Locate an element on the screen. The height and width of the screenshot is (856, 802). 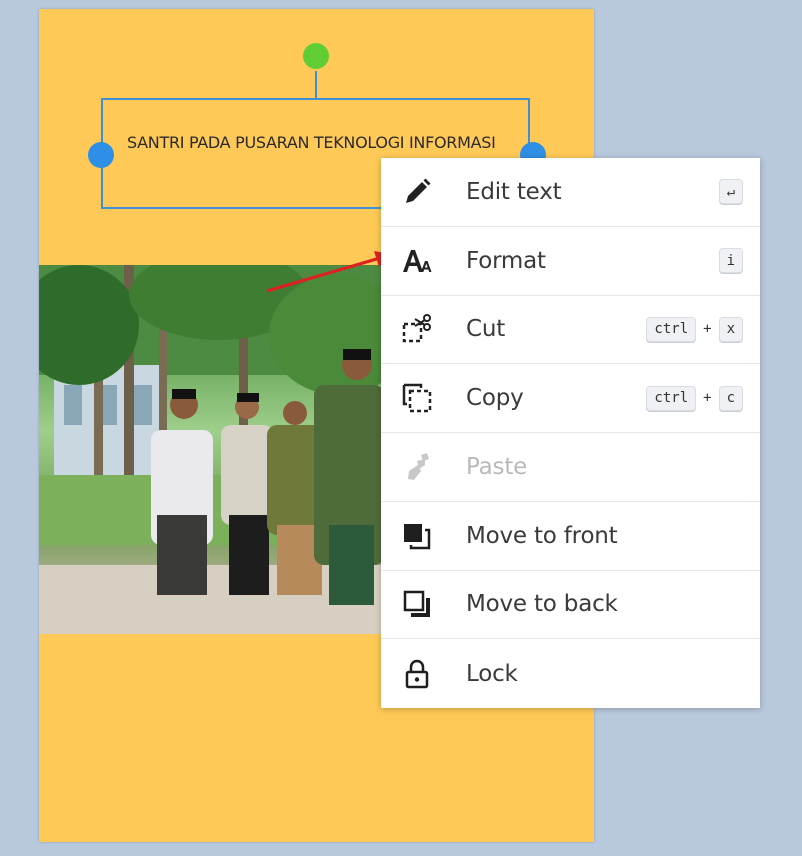
menu-item-move-to-front: Move to front is located at coordinates (570, 536).